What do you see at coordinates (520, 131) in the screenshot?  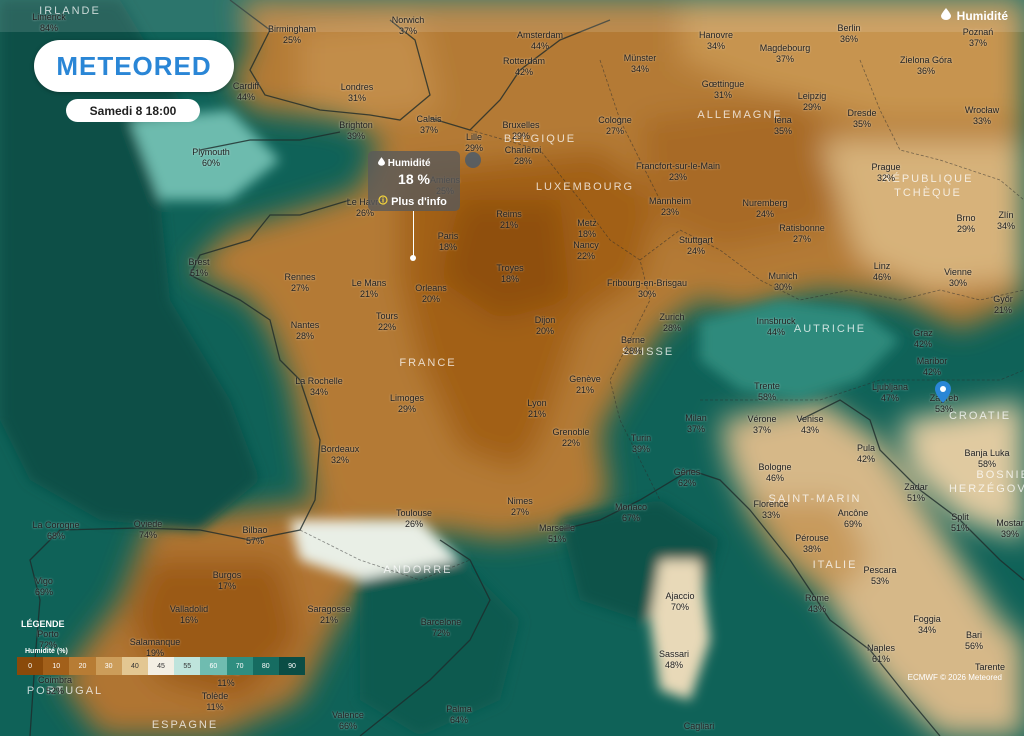 I see `city-marker: Bruxelles 29%` at bounding box center [520, 131].